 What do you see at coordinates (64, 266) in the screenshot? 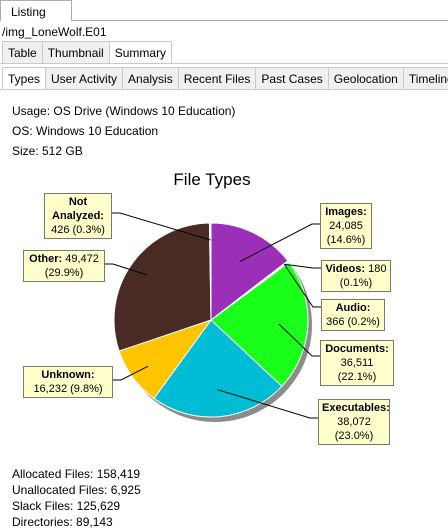
I see `callout-other: Other: 49,472 (29.9%)` at bounding box center [64, 266].